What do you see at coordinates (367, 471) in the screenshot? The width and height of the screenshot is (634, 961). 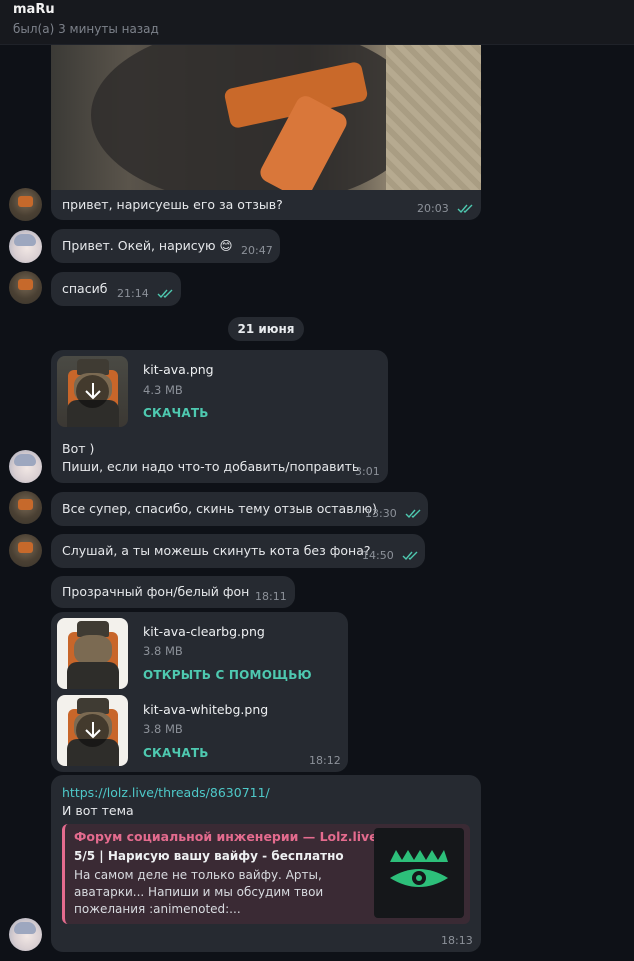 I see `message-time: 3:01` at bounding box center [367, 471].